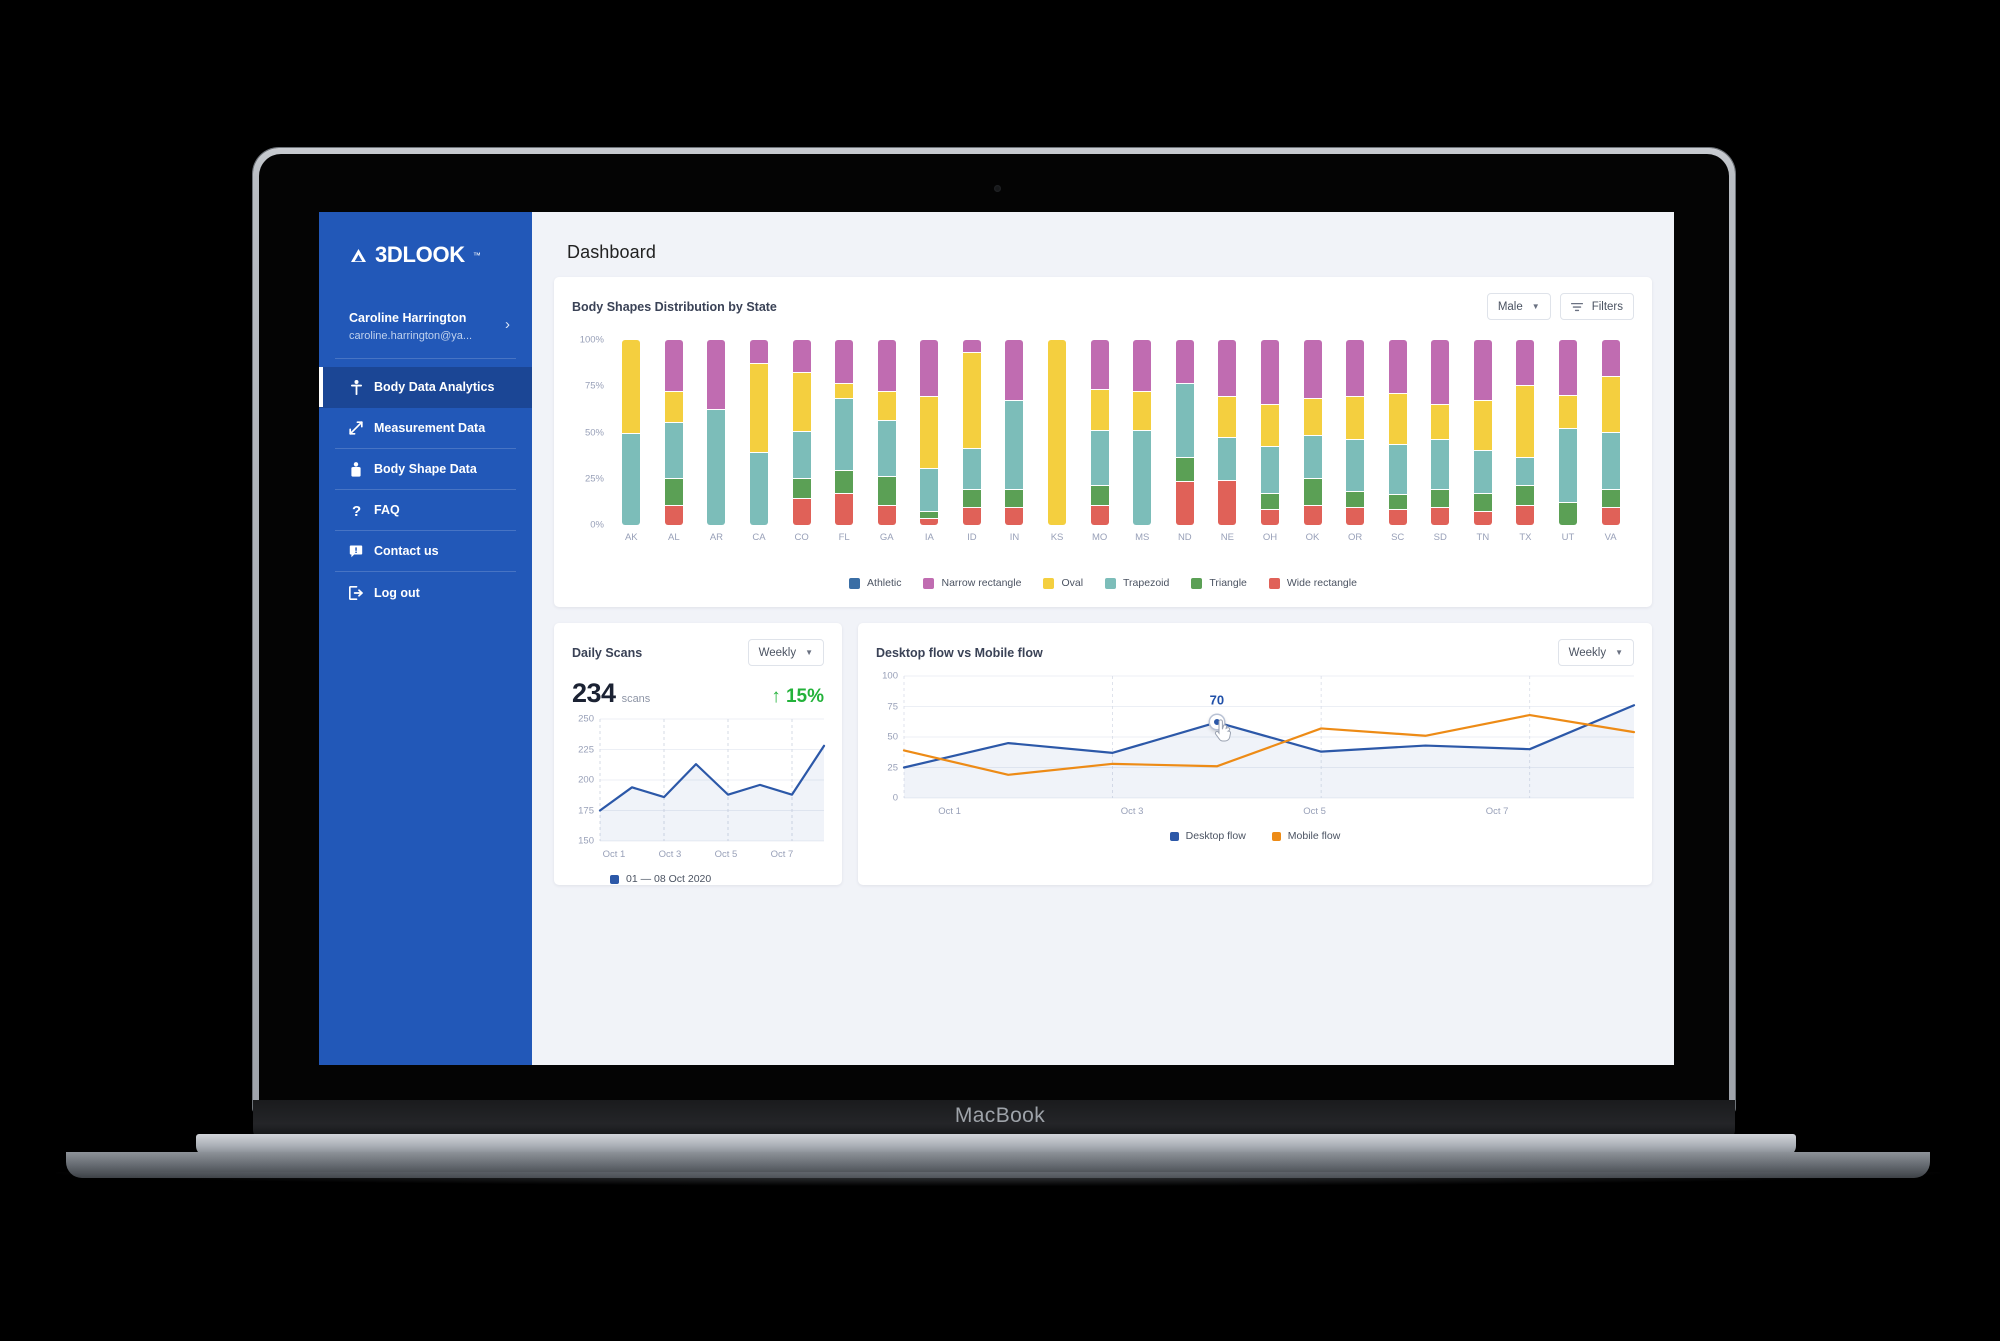 The image size is (2000, 1341). I want to click on legend-item: Oval, so click(1063, 583).